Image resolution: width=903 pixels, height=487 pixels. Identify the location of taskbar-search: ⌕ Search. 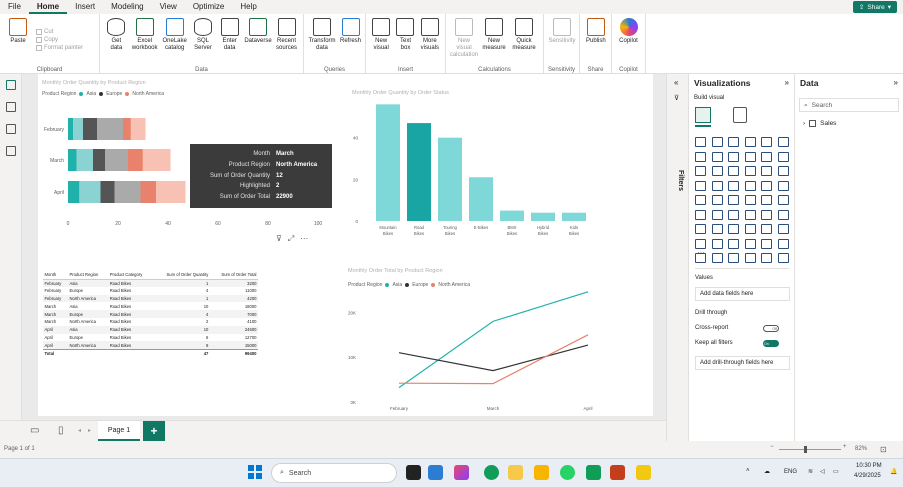
(334, 473).